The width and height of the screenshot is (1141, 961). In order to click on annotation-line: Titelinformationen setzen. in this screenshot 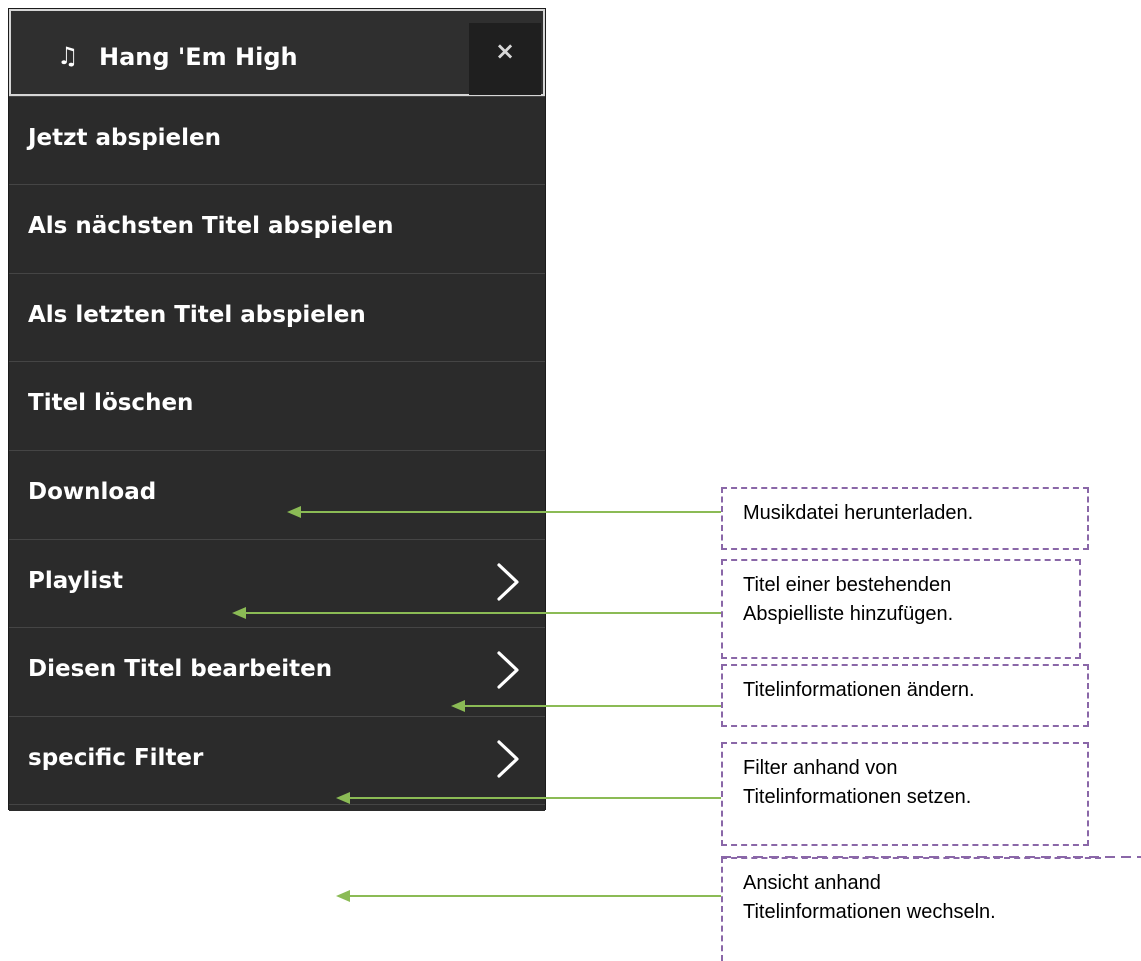, I will do `click(857, 797)`.